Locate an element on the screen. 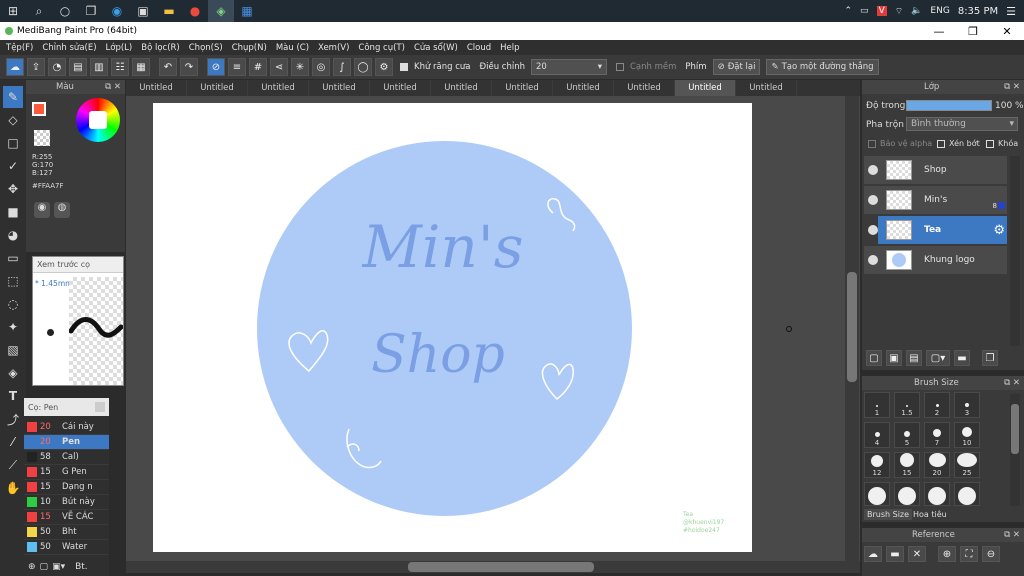 This screenshot has height=576, width=1024. move-tool-icon: ✥ is located at coordinates (13, 189).